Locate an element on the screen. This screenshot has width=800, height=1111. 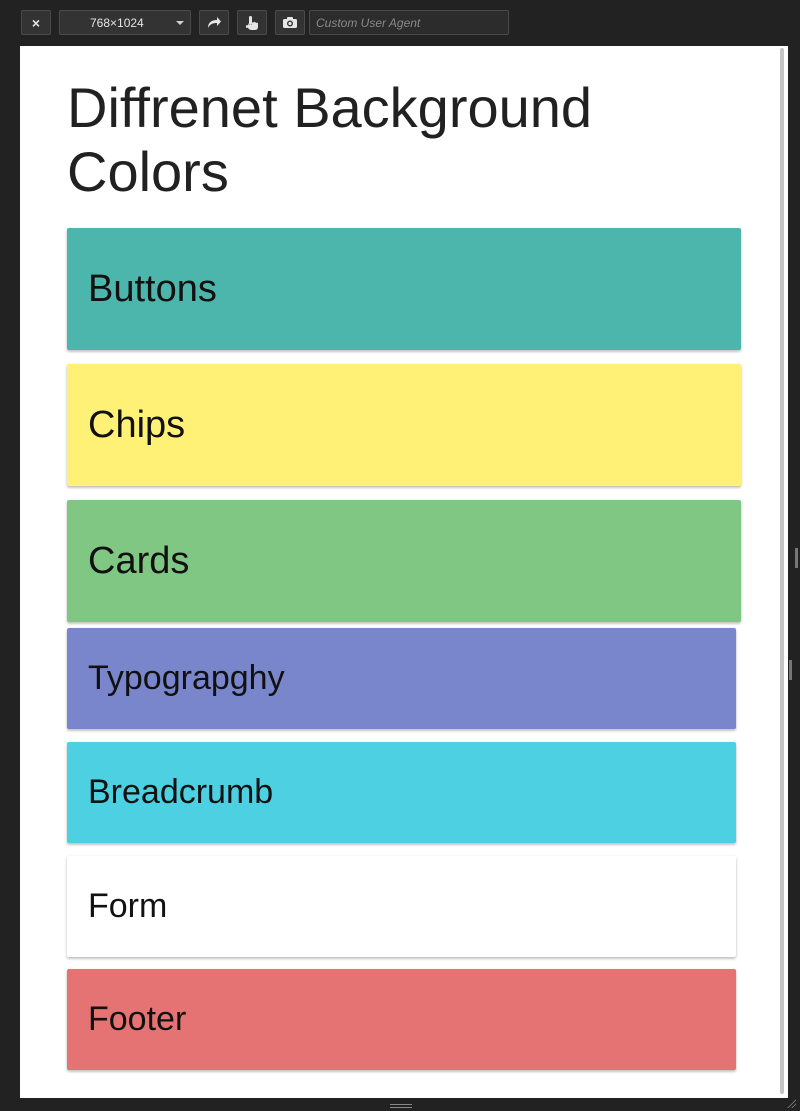
panel-label: Form is located at coordinates (128, 906).